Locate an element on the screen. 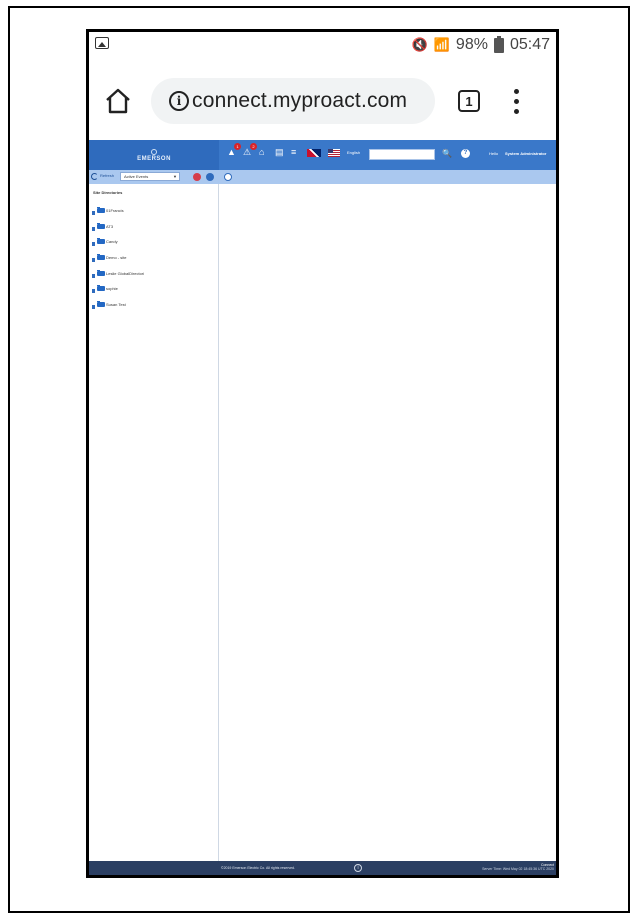 Image resolution: width=638 pixels, height=919 pixels. notification-button: ▲ 1 is located at coordinates (234, 150).